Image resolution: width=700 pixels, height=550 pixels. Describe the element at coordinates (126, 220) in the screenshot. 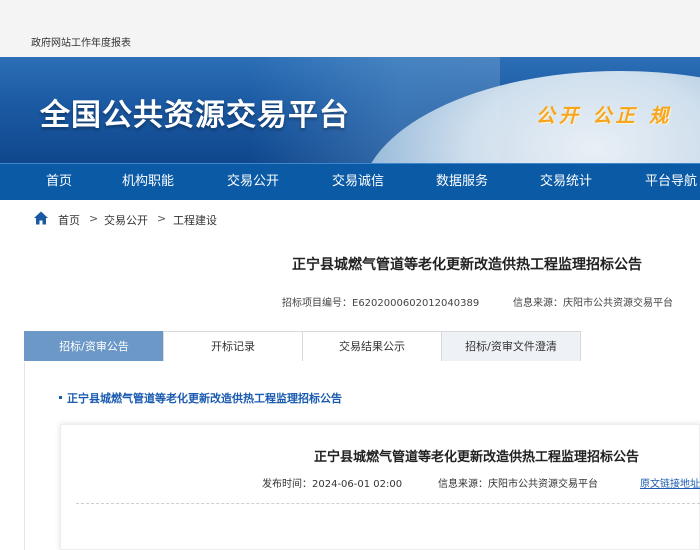

I see `breadcrumb-transactions: 交易公开` at that location.